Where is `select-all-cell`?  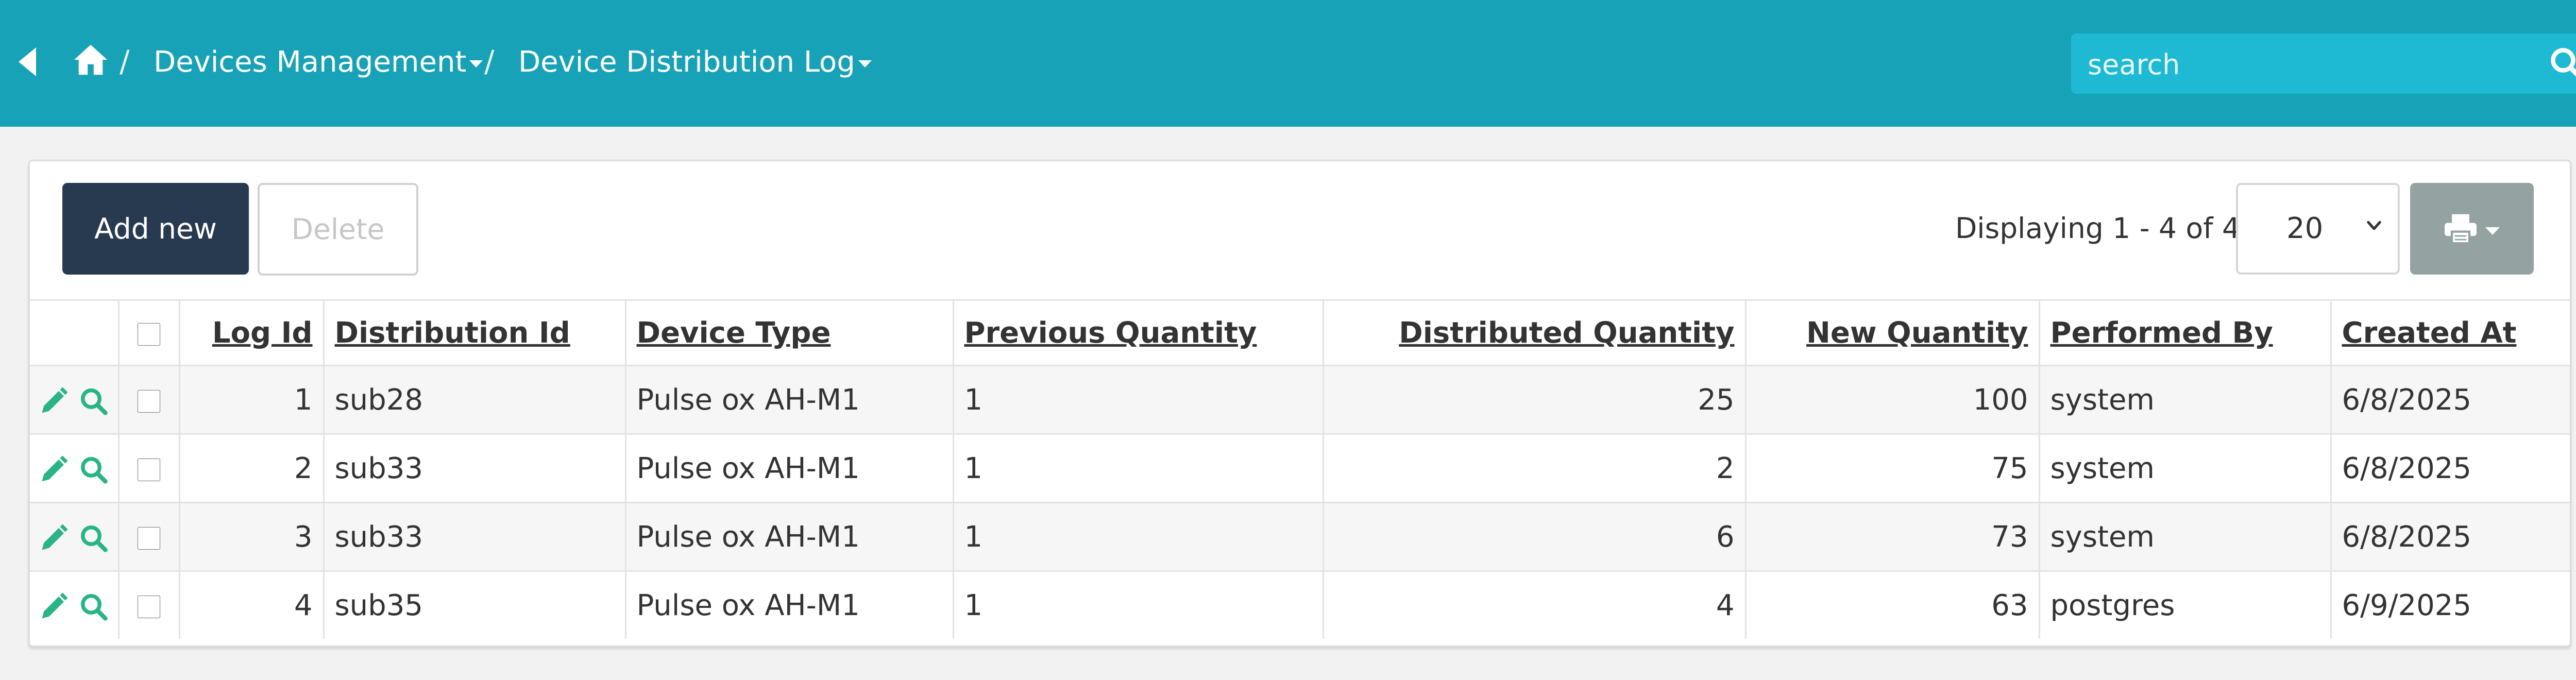 select-all-cell is located at coordinates (148, 332).